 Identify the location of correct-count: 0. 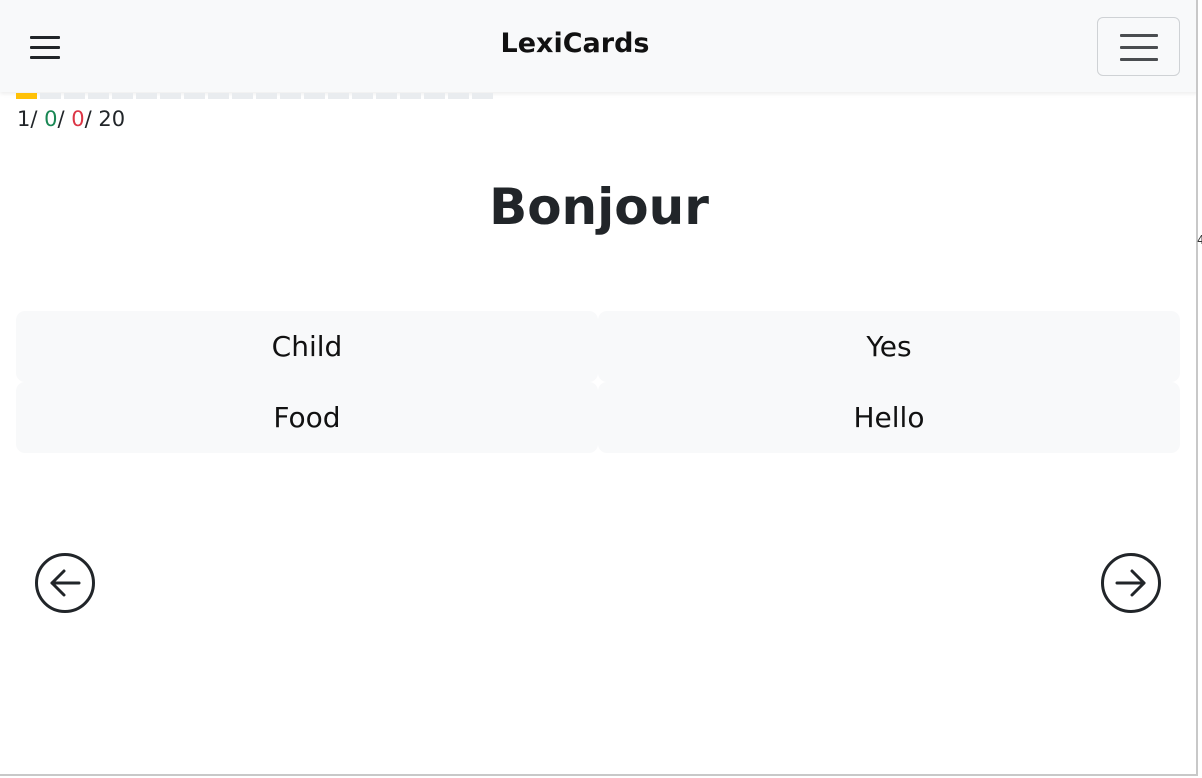
(51, 119).